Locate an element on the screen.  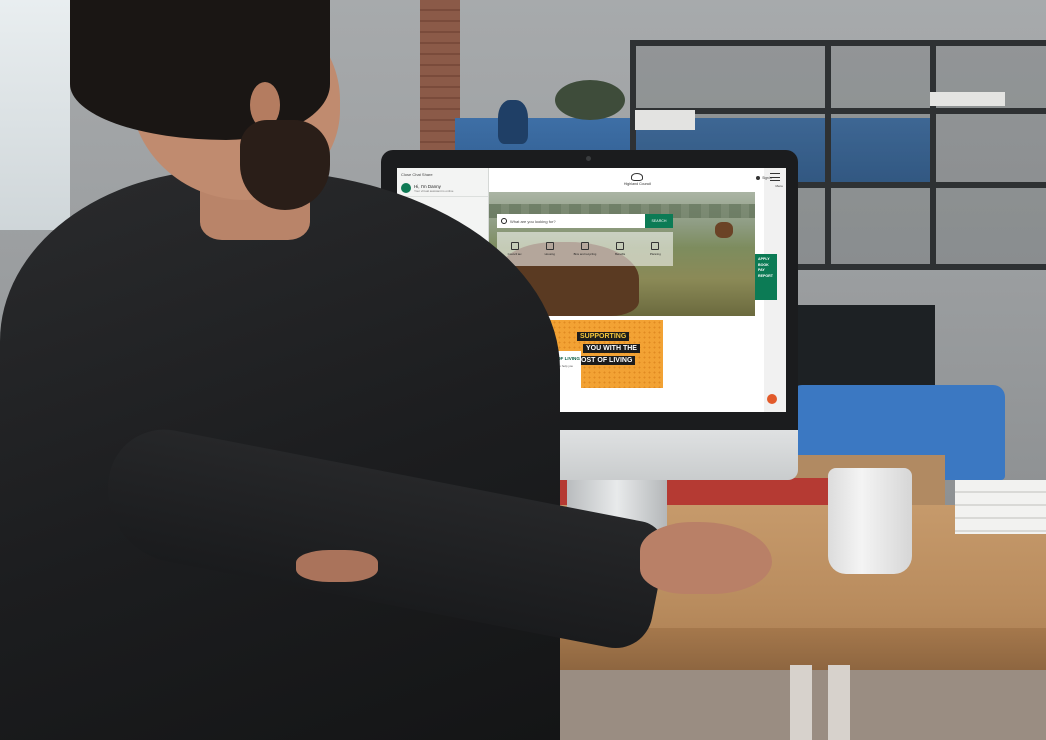
quick-link-label: Benefits is located at coordinates (620, 254).